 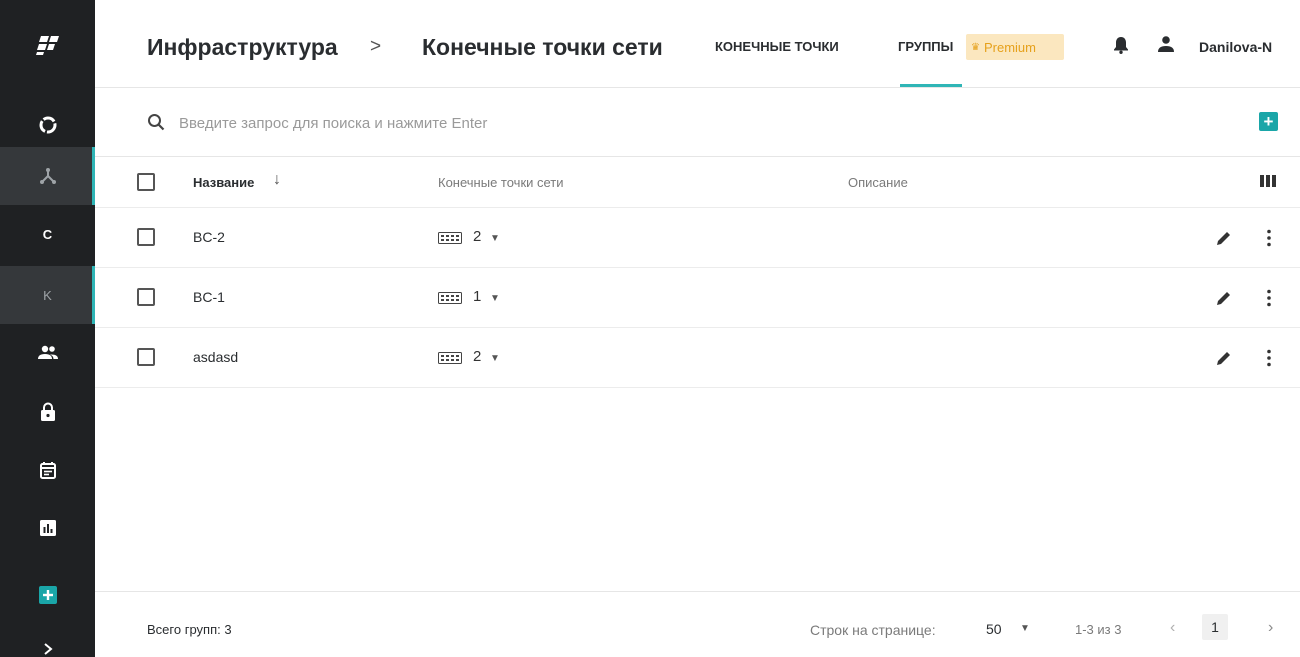 I want to click on group-name: asdasd, so click(x=216, y=357).